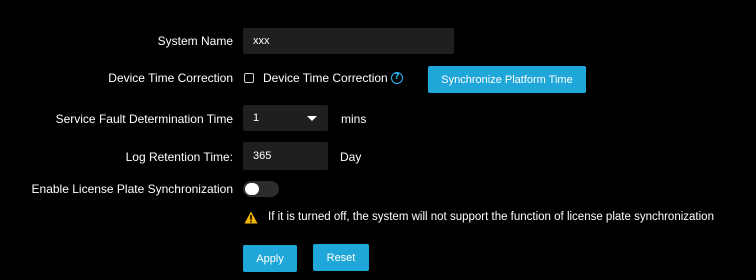 Image resolution: width=756 pixels, height=280 pixels. Describe the element at coordinates (170, 78) in the screenshot. I see `device-time-correction-label: Device Time Correction` at that location.